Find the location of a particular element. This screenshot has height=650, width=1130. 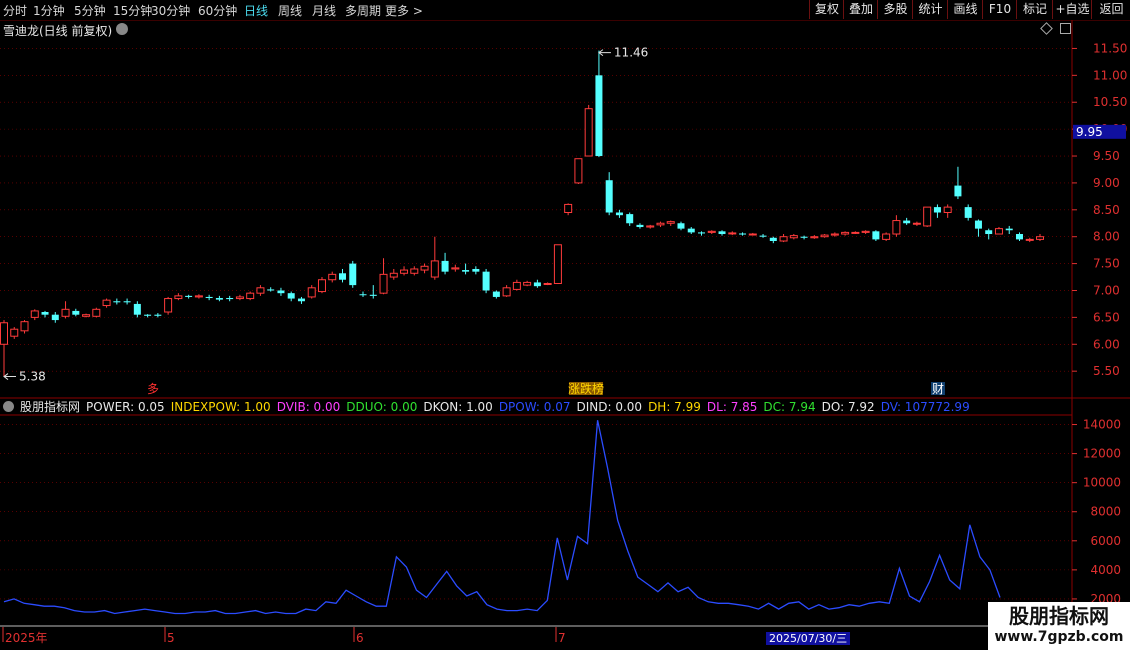

tab-period-2: 5分钟 is located at coordinates (90, 10).